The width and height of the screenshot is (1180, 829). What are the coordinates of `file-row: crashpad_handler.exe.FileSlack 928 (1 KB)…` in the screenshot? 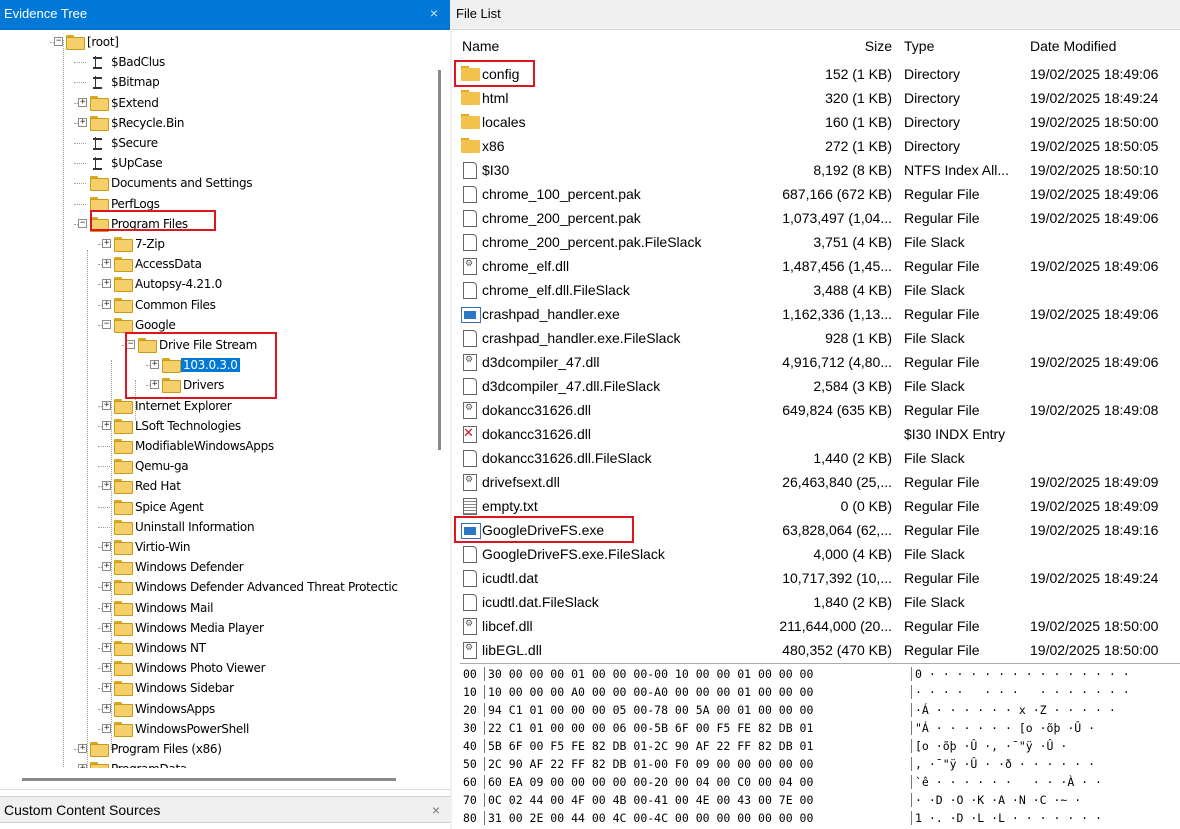 It's located at (816, 338).